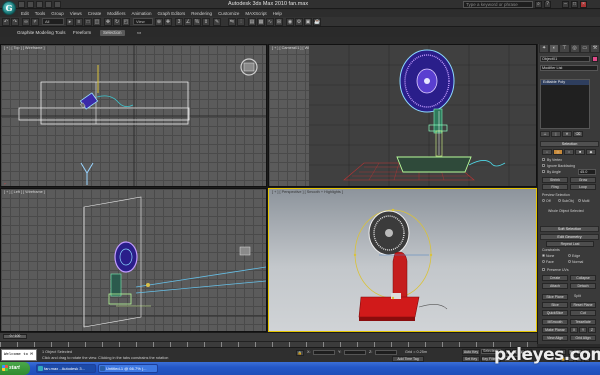 The image size is (600, 375). Describe the element at coordinates (159, 22) in the screenshot. I see `pivot-center-icon: ⊕` at that location.